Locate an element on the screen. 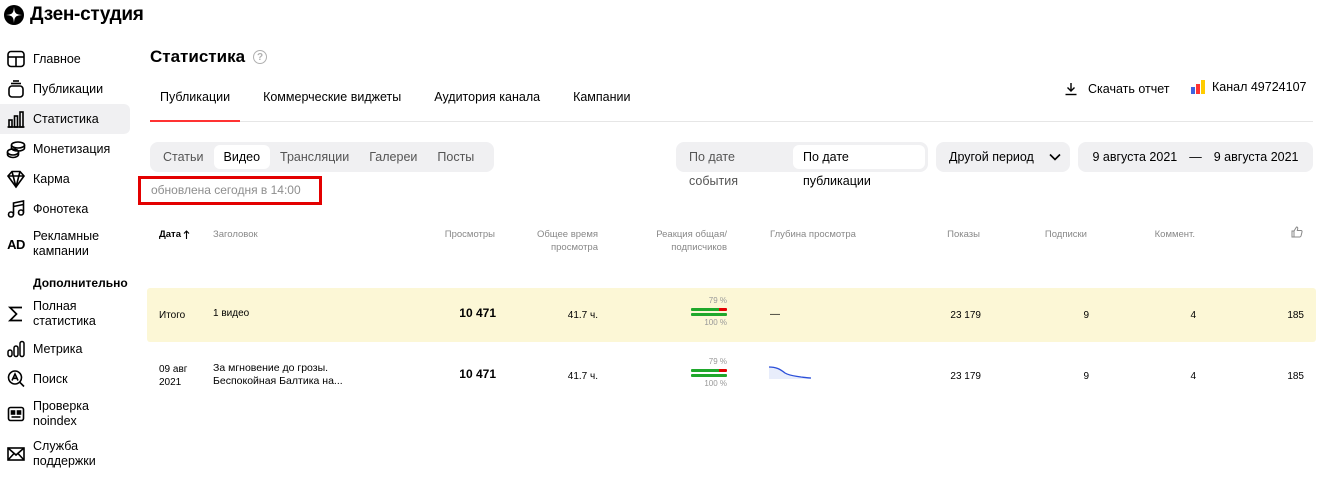  total-reaction: 79 % 100 % is located at coordinates (709, 312).